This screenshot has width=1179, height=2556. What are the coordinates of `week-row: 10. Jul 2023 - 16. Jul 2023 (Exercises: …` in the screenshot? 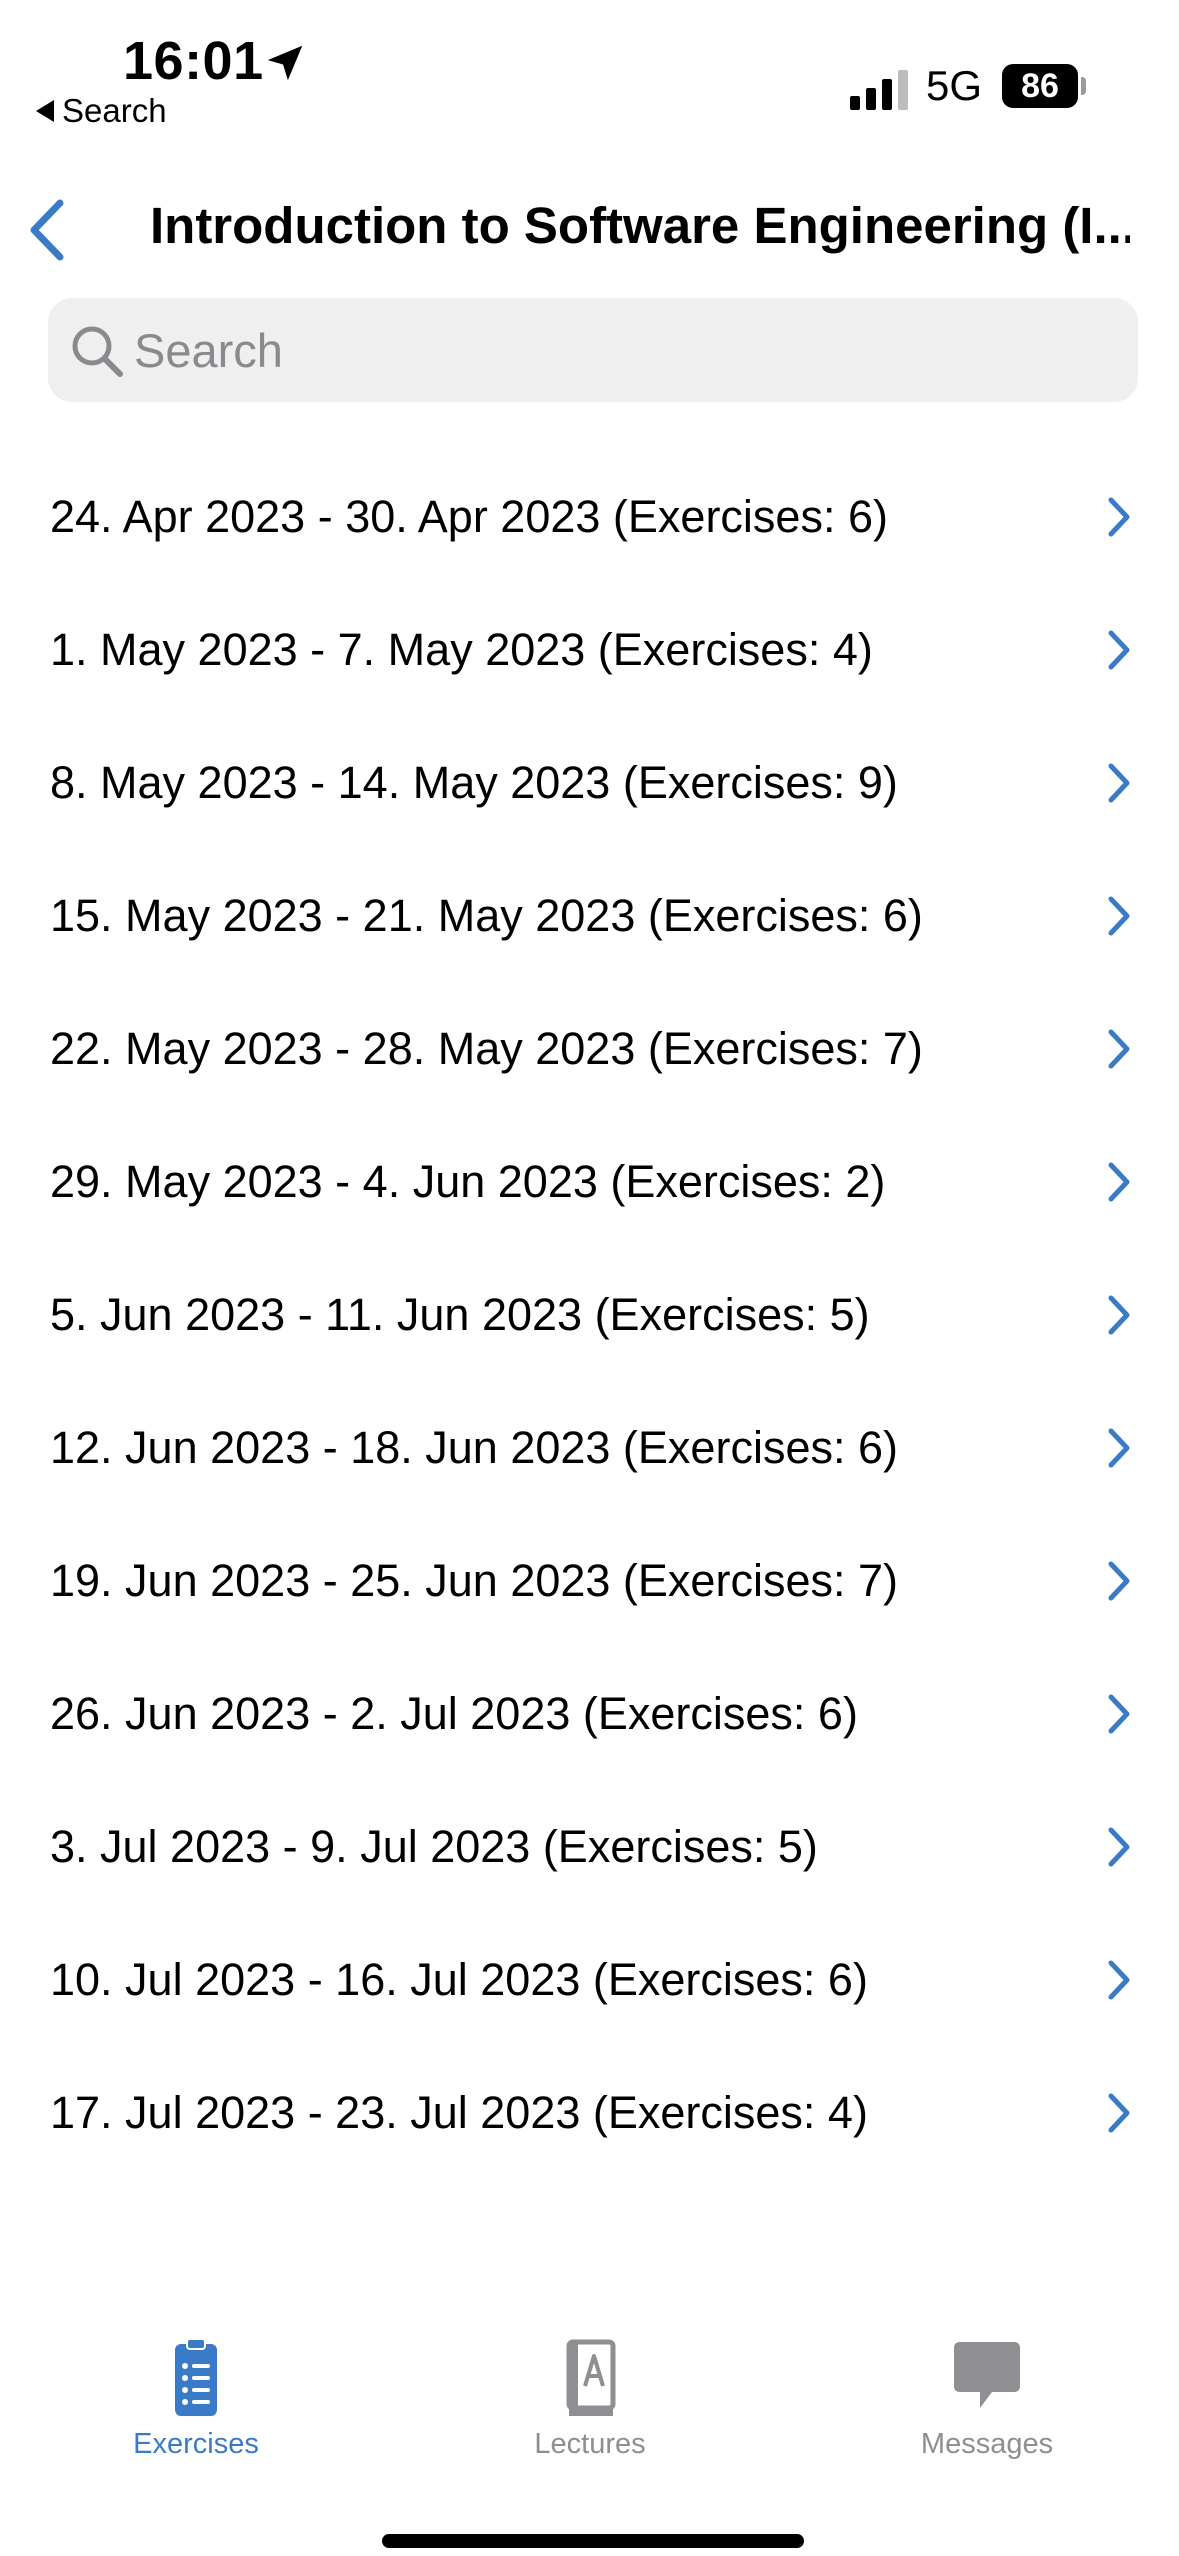 It's located at (589, 1979).